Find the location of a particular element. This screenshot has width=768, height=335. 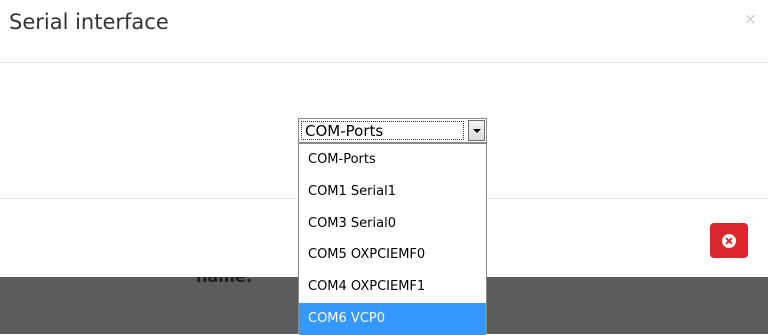

option-com5-oxpciemf0: COM5 OXPCIEMF0 is located at coordinates (392, 255).